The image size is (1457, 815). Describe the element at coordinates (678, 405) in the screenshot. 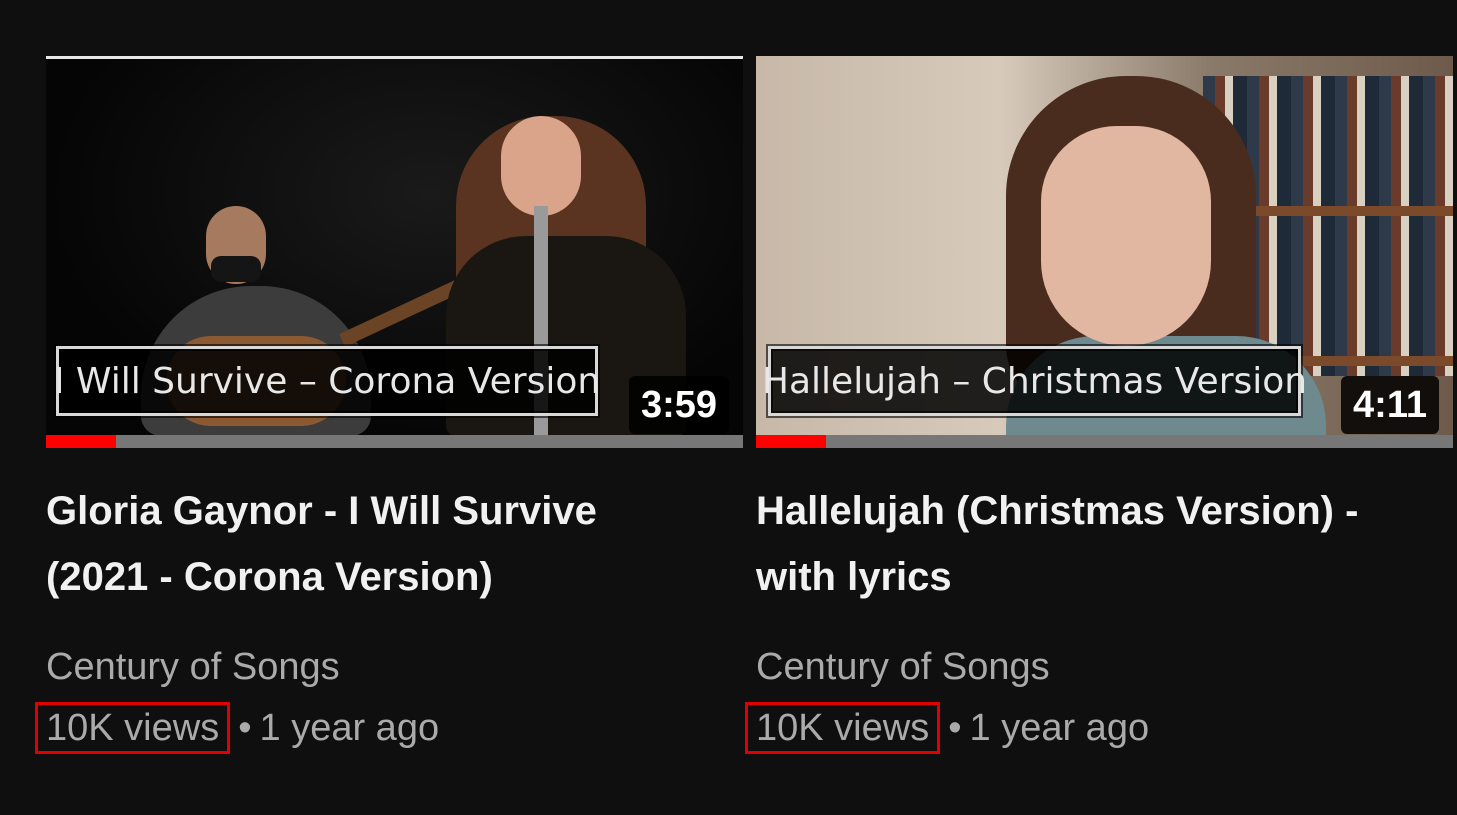

I see `duration-badge: 3:59` at that location.